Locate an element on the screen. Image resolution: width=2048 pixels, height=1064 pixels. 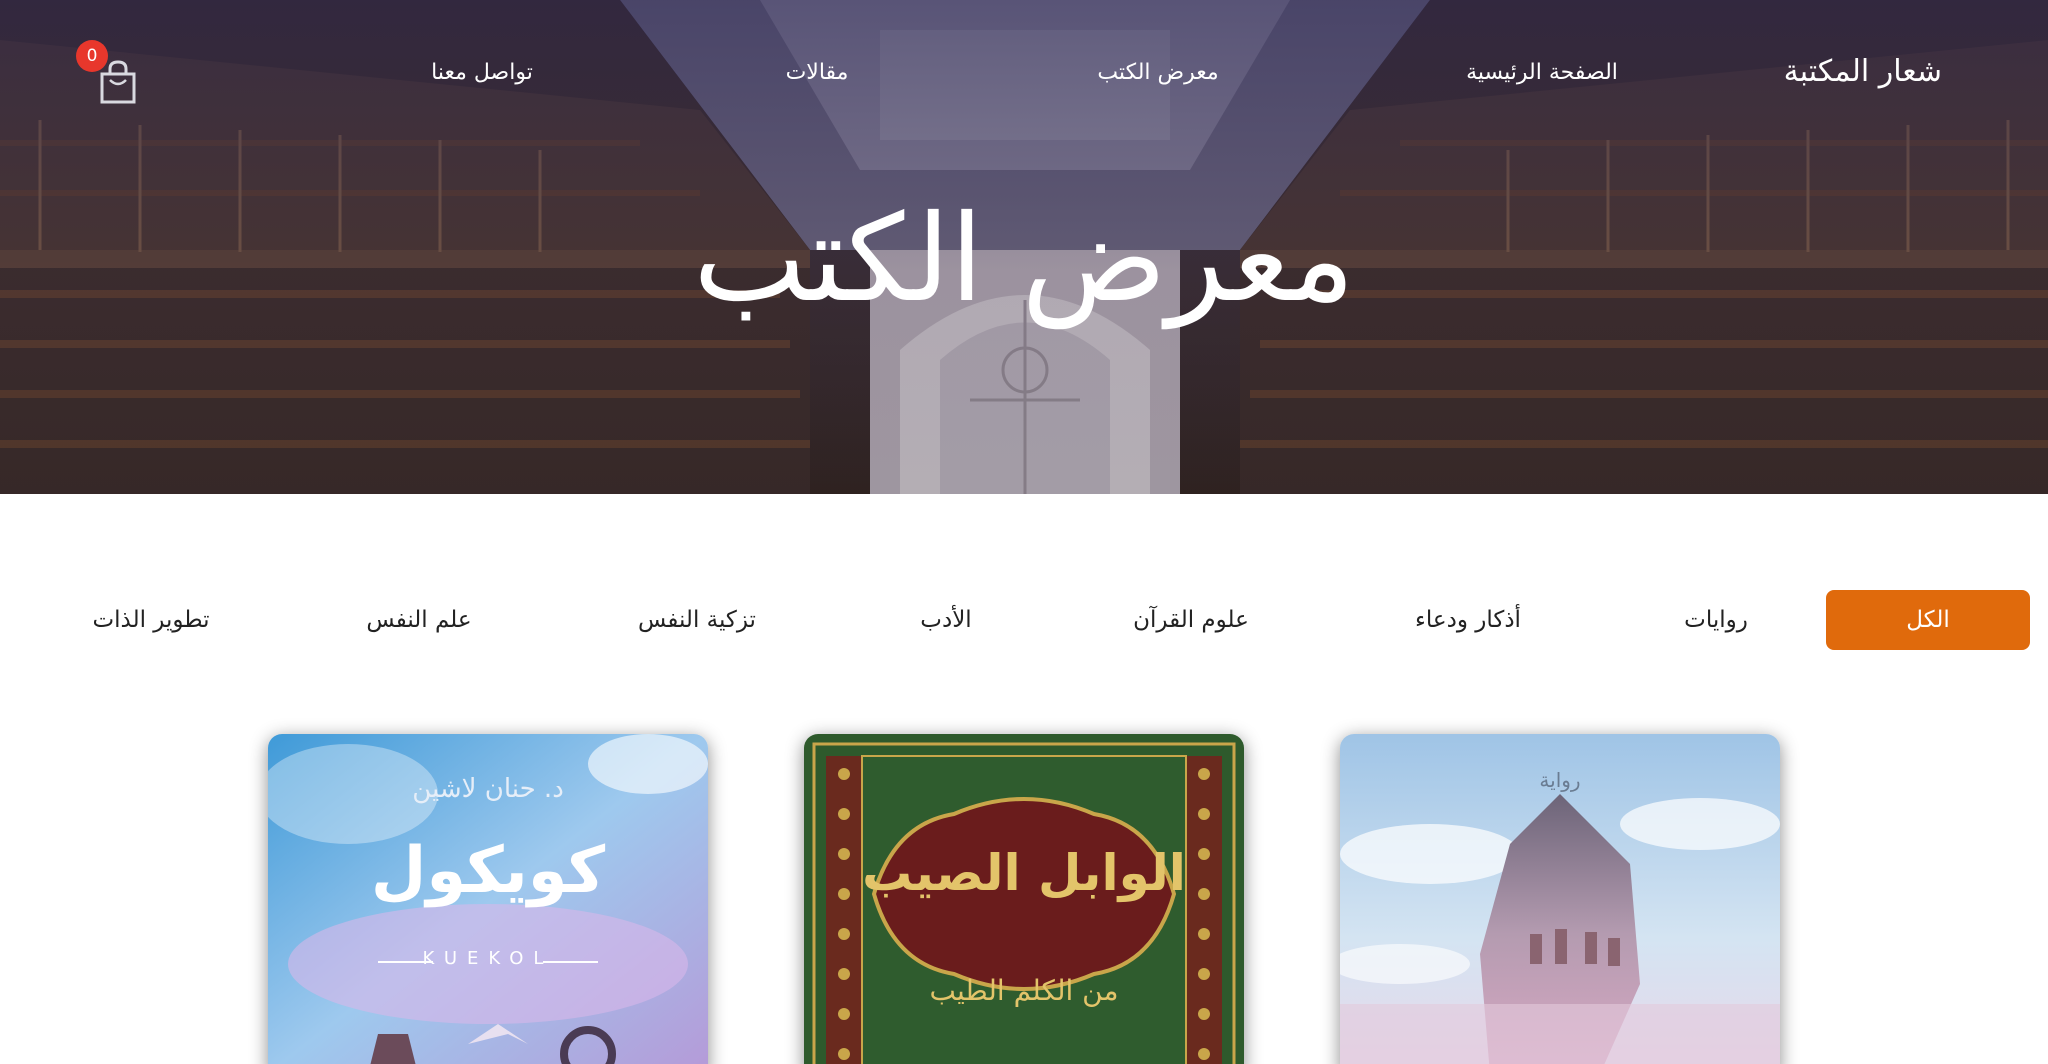
site-logo: شعار المكتبة is located at coordinates (1863, 71).